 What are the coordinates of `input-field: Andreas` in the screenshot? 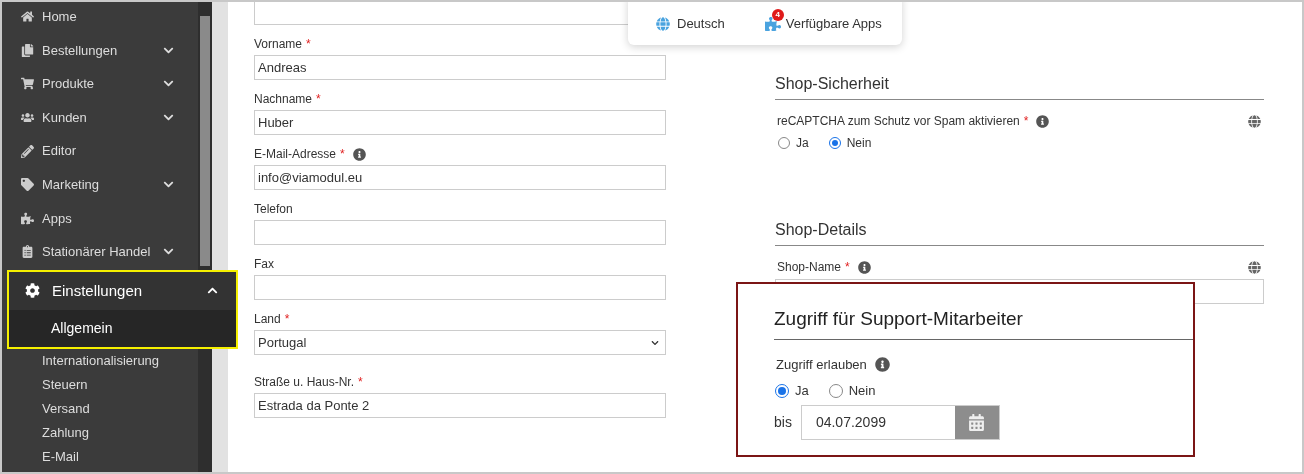 It's located at (460, 67).